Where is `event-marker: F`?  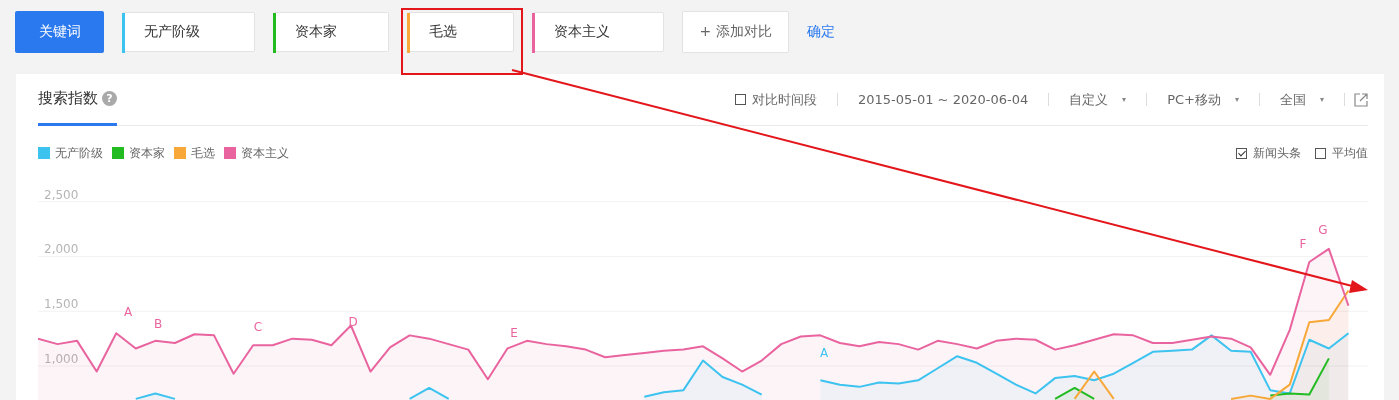
event-marker: F is located at coordinates (1303, 244).